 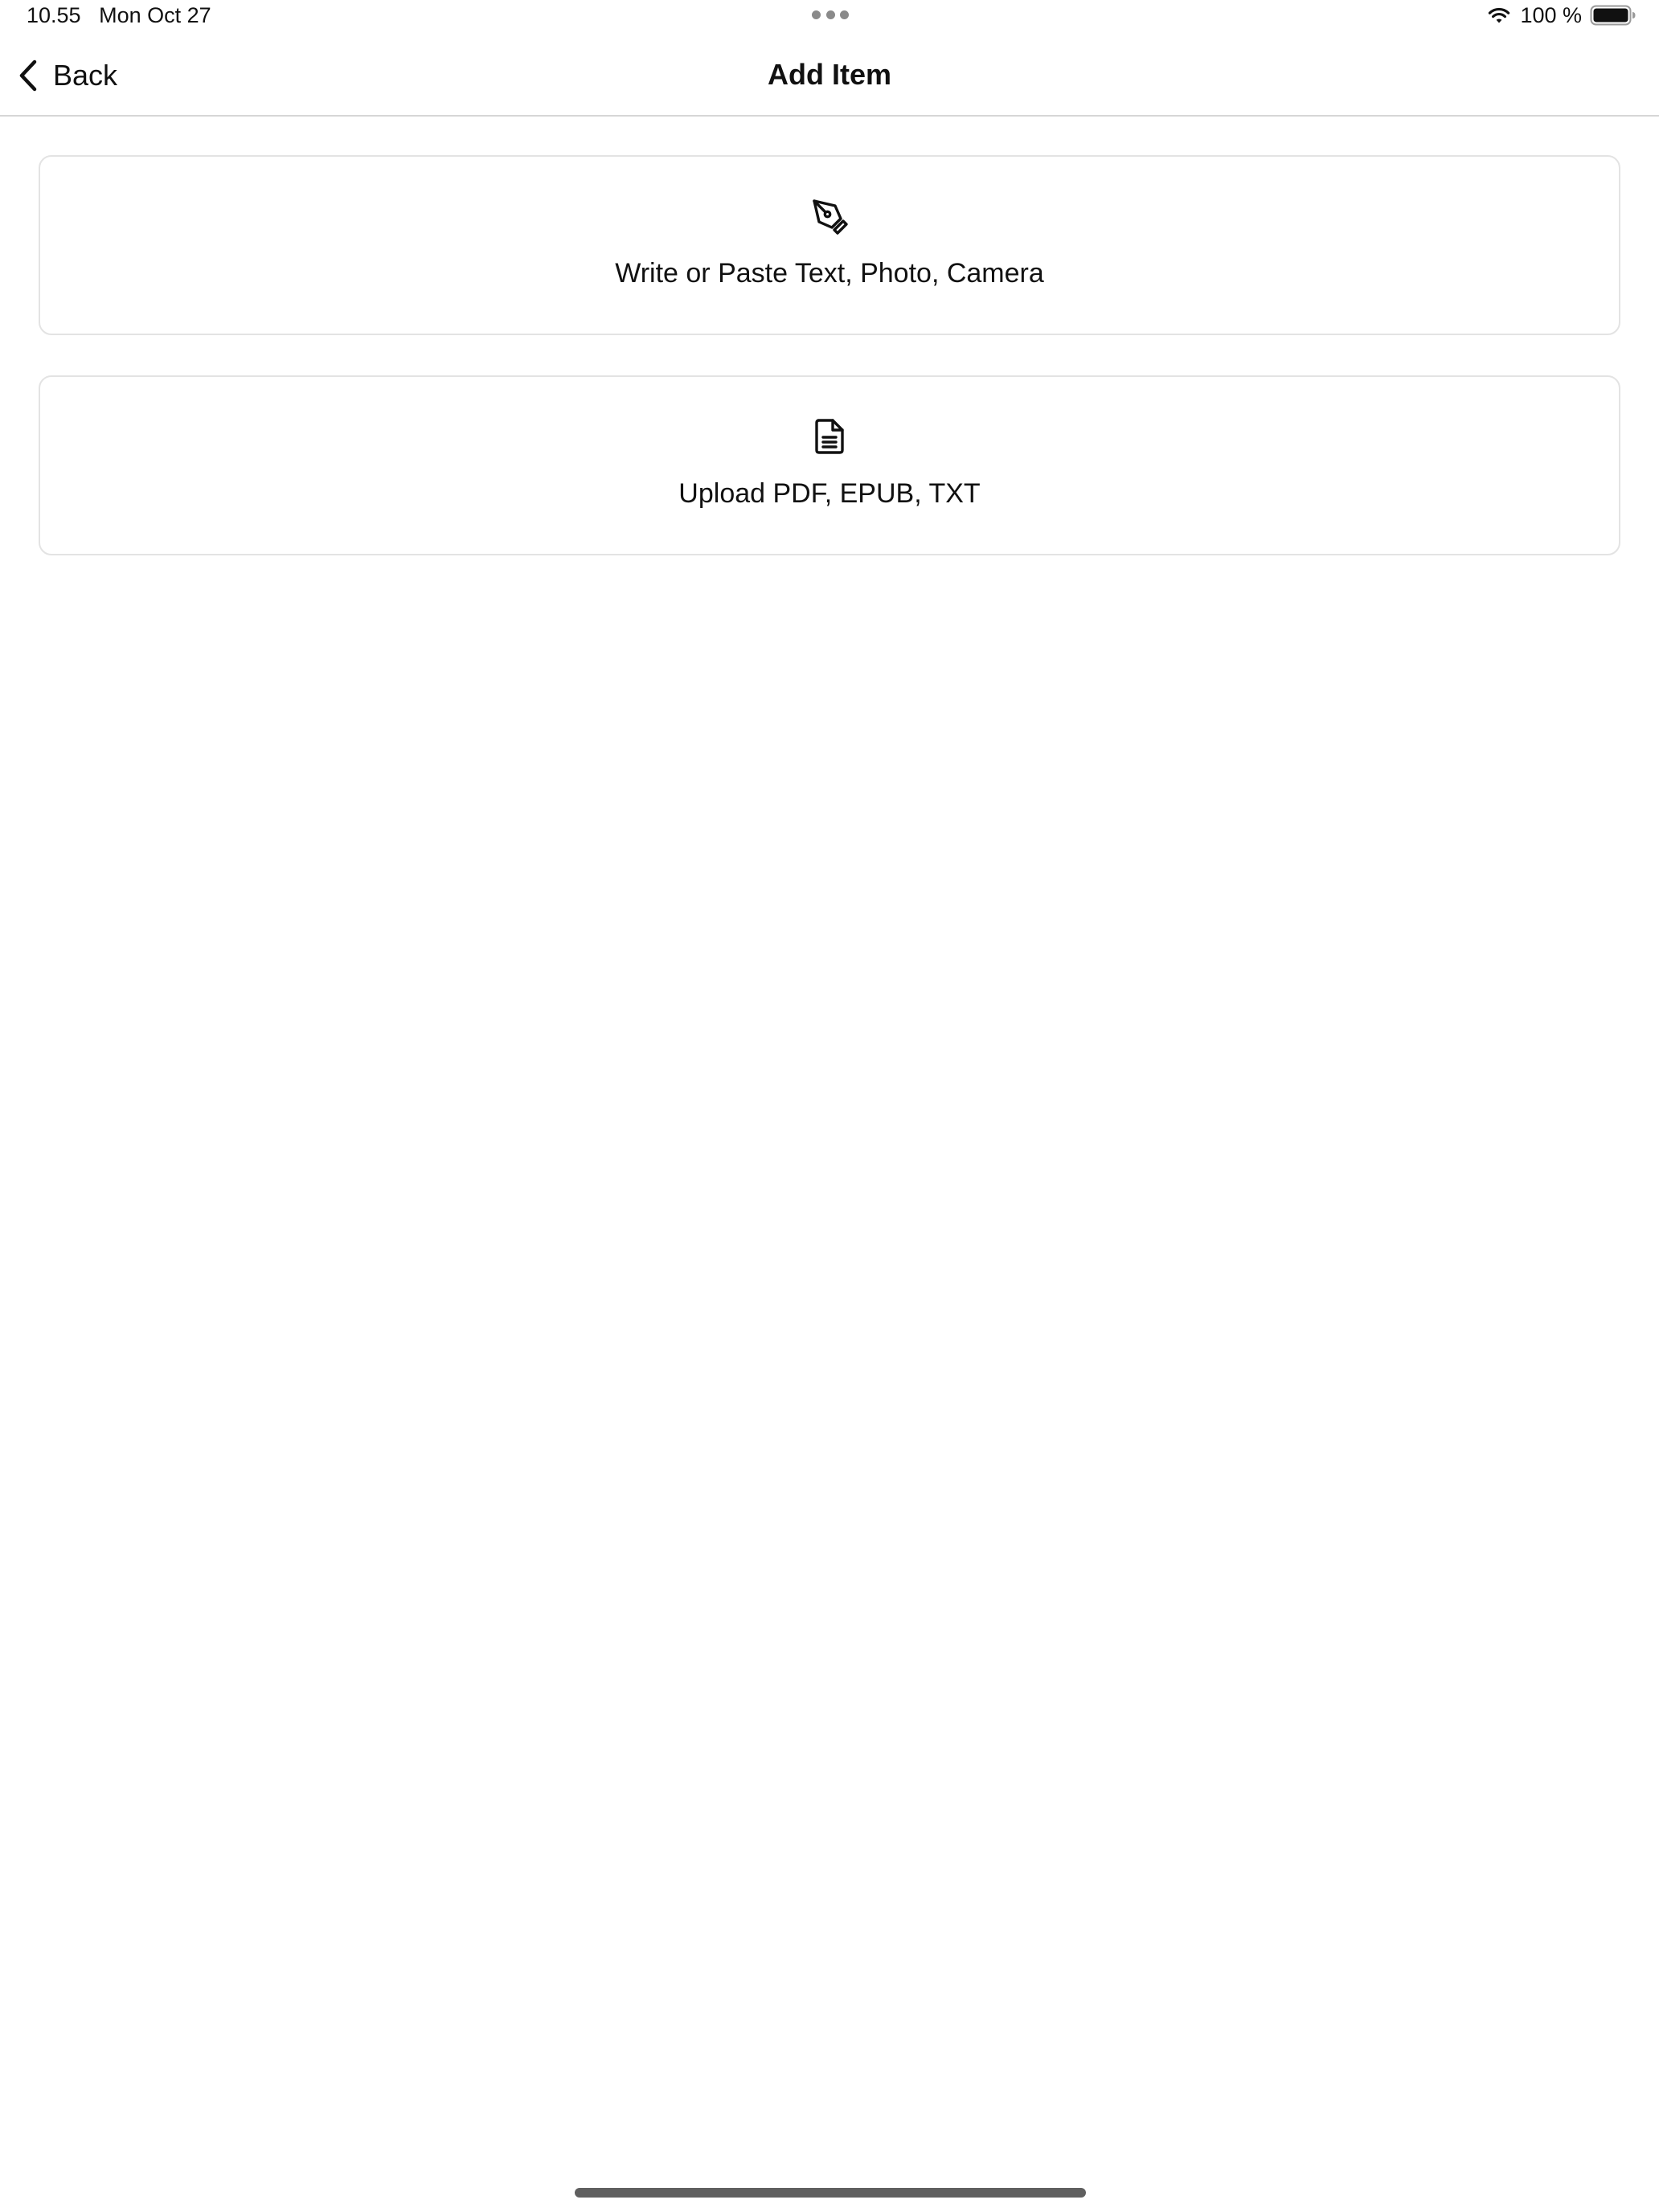 What do you see at coordinates (829, 436) in the screenshot?
I see `document-icon` at bounding box center [829, 436].